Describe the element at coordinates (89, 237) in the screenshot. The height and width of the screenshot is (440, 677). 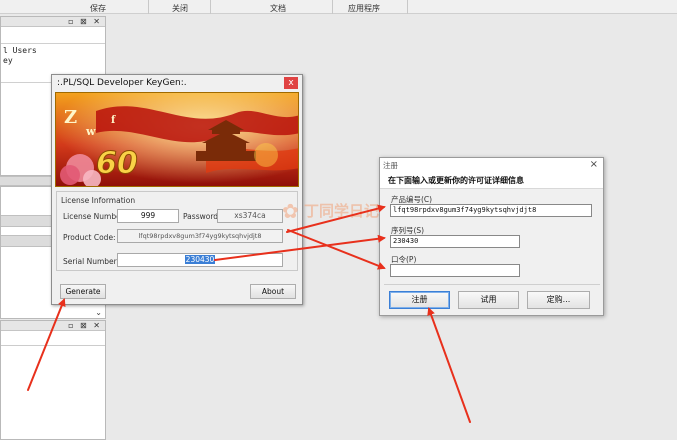
I see `product-code-label: Product Code:` at that location.